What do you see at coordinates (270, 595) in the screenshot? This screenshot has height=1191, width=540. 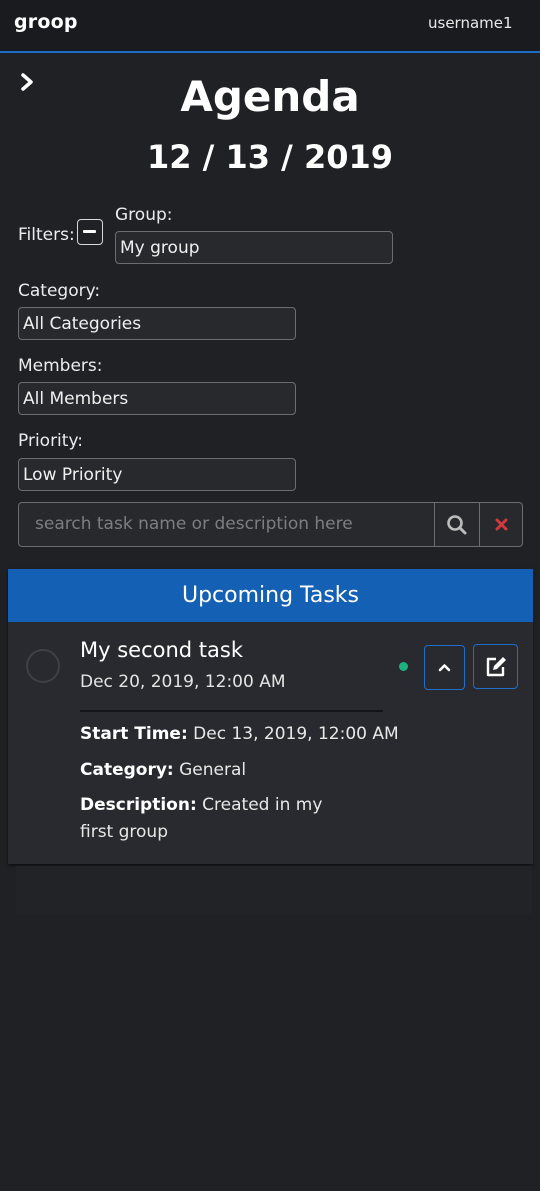 I see `upcoming-tasks-header: Upcoming Tasks` at bounding box center [270, 595].